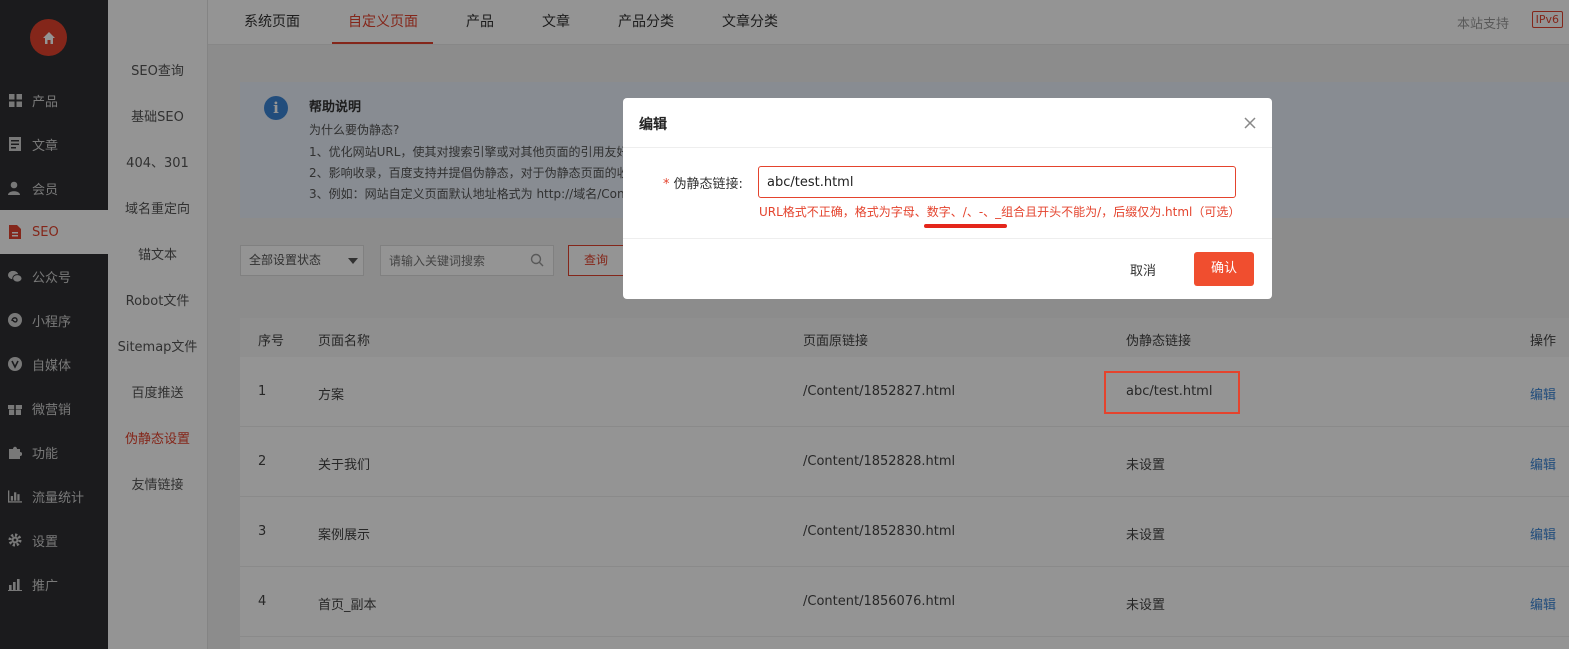 The height and width of the screenshot is (649, 1569). What do you see at coordinates (1143, 269) in the screenshot?
I see `cancel-button: 取消` at bounding box center [1143, 269].